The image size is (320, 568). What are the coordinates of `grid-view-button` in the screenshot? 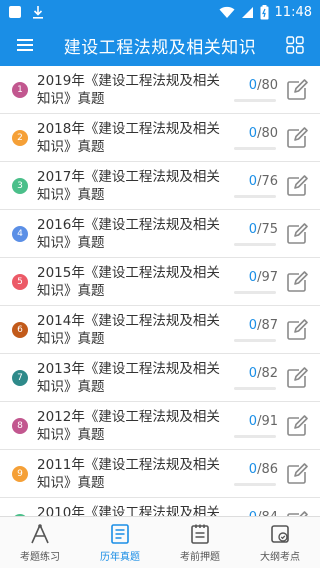 It's located at (295, 45).